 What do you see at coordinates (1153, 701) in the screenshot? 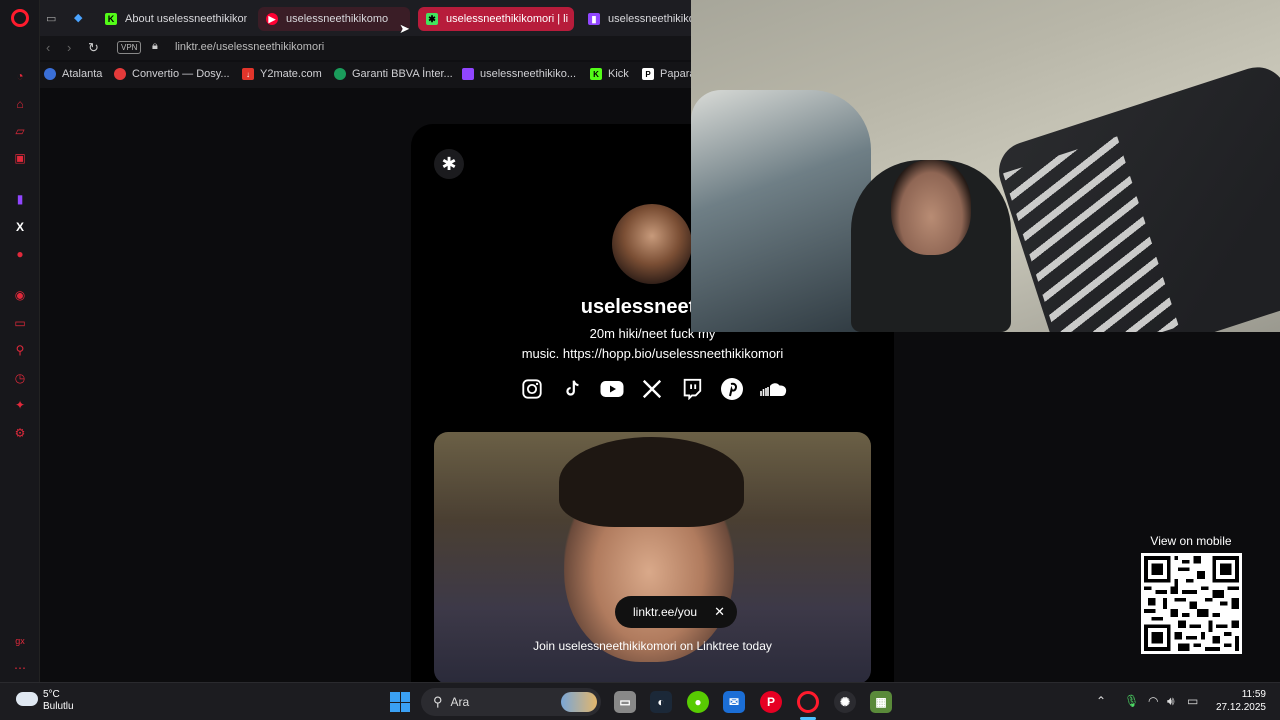
I see `wifi-icon: ◠` at bounding box center [1153, 701].